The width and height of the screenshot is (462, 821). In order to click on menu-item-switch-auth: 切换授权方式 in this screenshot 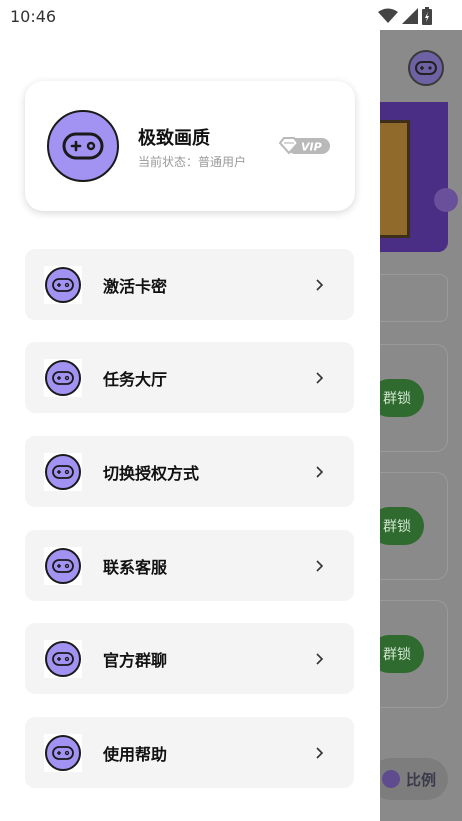, I will do `click(189, 471)`.